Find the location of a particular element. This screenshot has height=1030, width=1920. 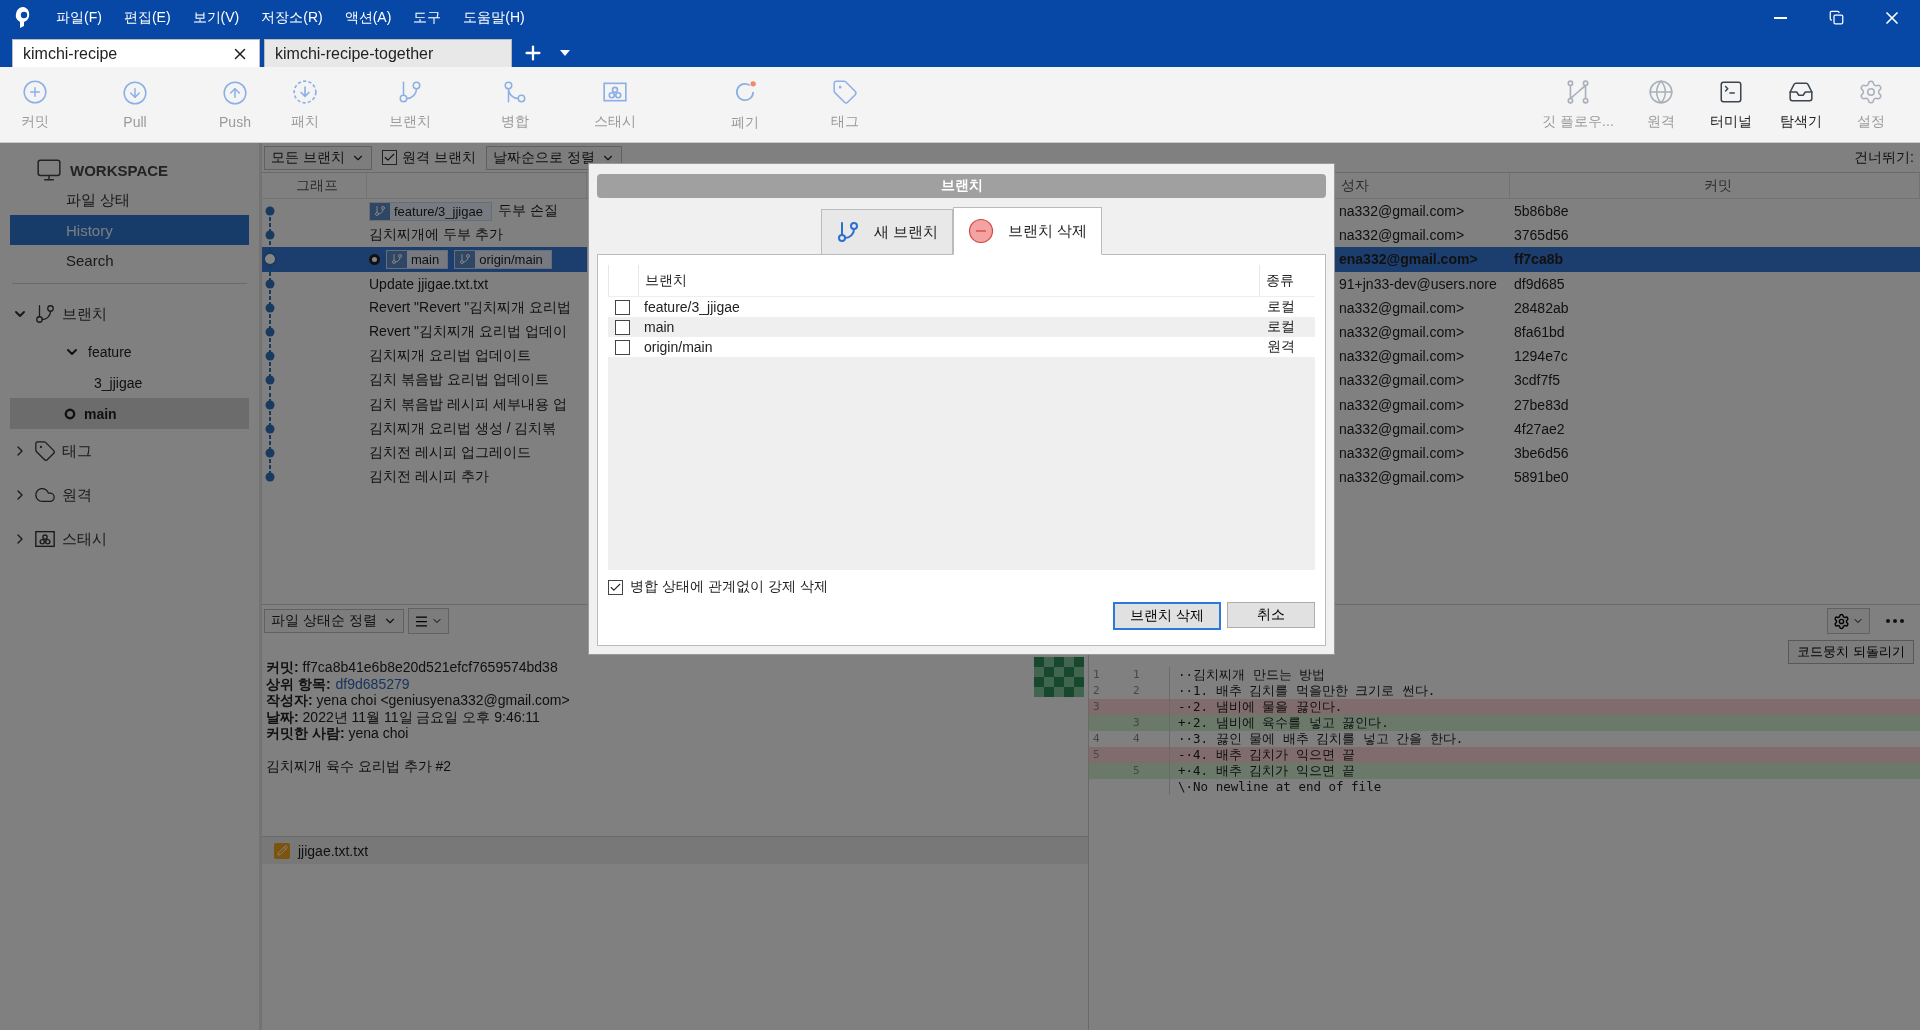

commit-row: 김치찌개 요리법 생성 / 김치볶 is located at coordinates (424, 428).